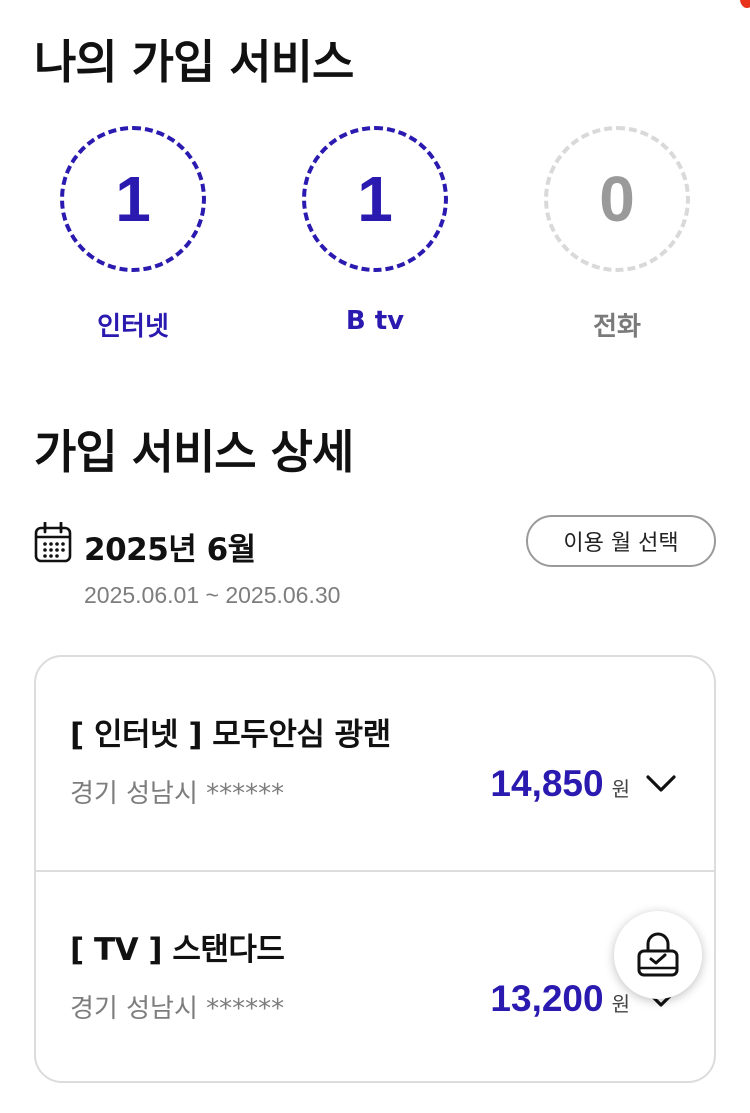 Image resolution: width=750 pixels, height=1113 pixels. I want to click on counter-label: 전화, so click(617, 327).